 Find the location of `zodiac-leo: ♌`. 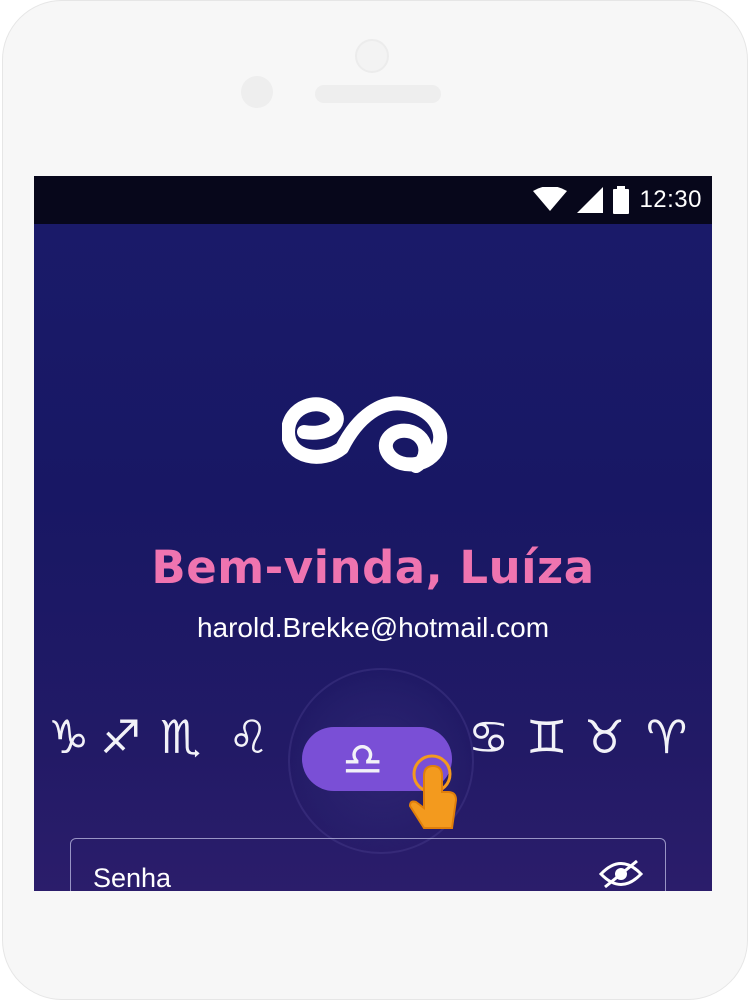

zodiac-leo: ♌ is located at coordinates (248, 737).